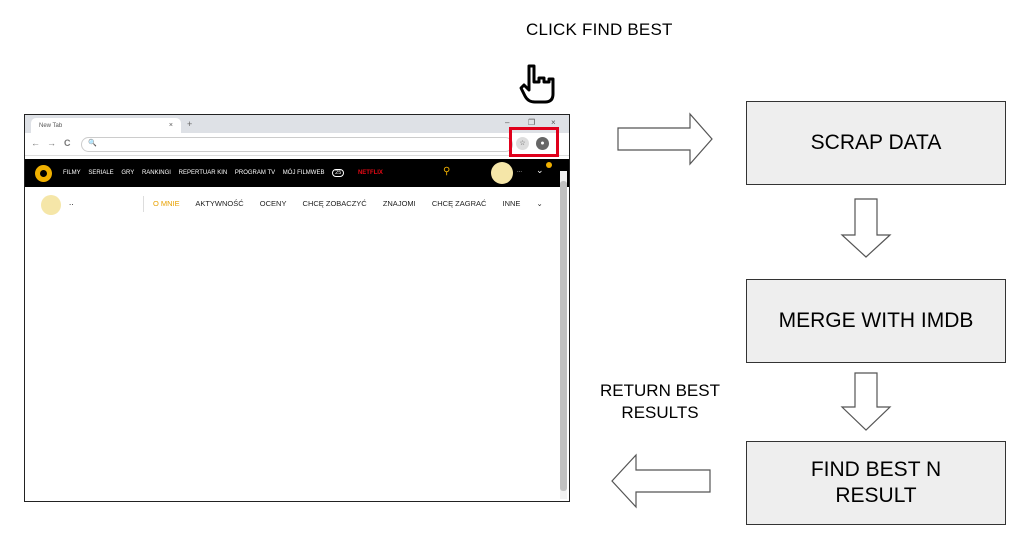  I want to click on scrap-data-box: SCRAP DATA, so click(876, 143).